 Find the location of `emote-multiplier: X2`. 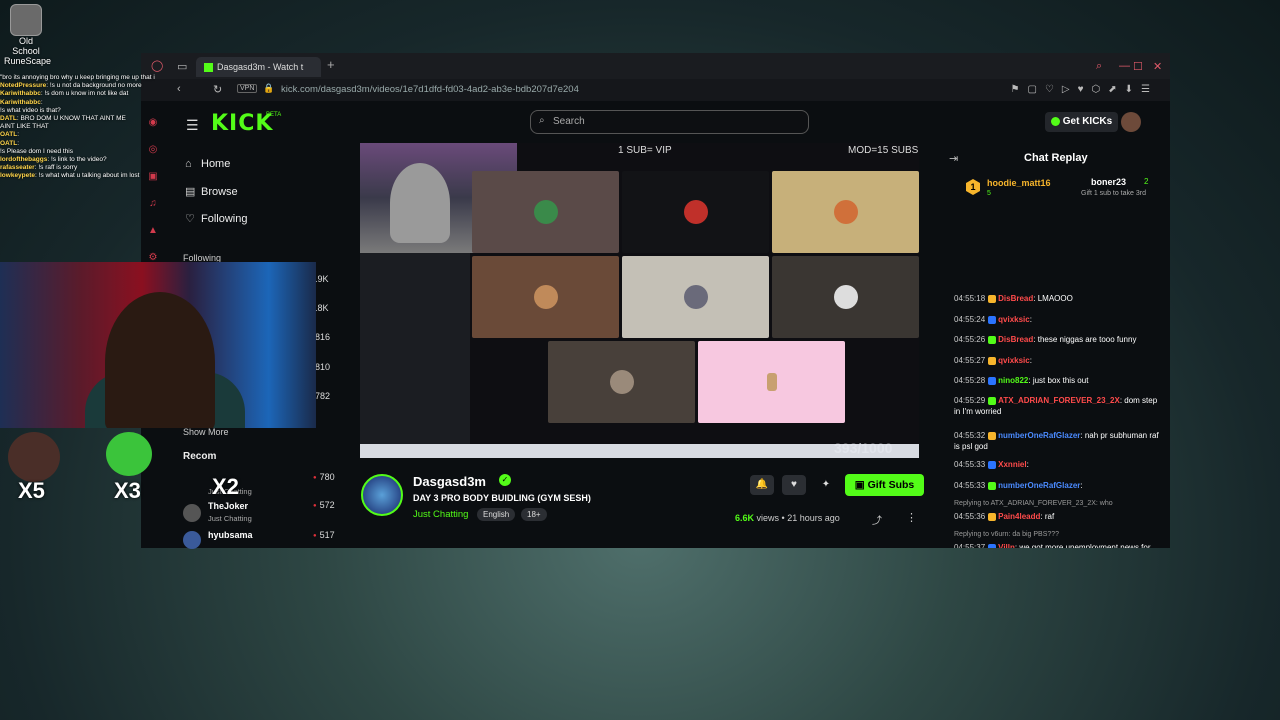

emote-multiplier: X2 is located at coordinates (225, 486).